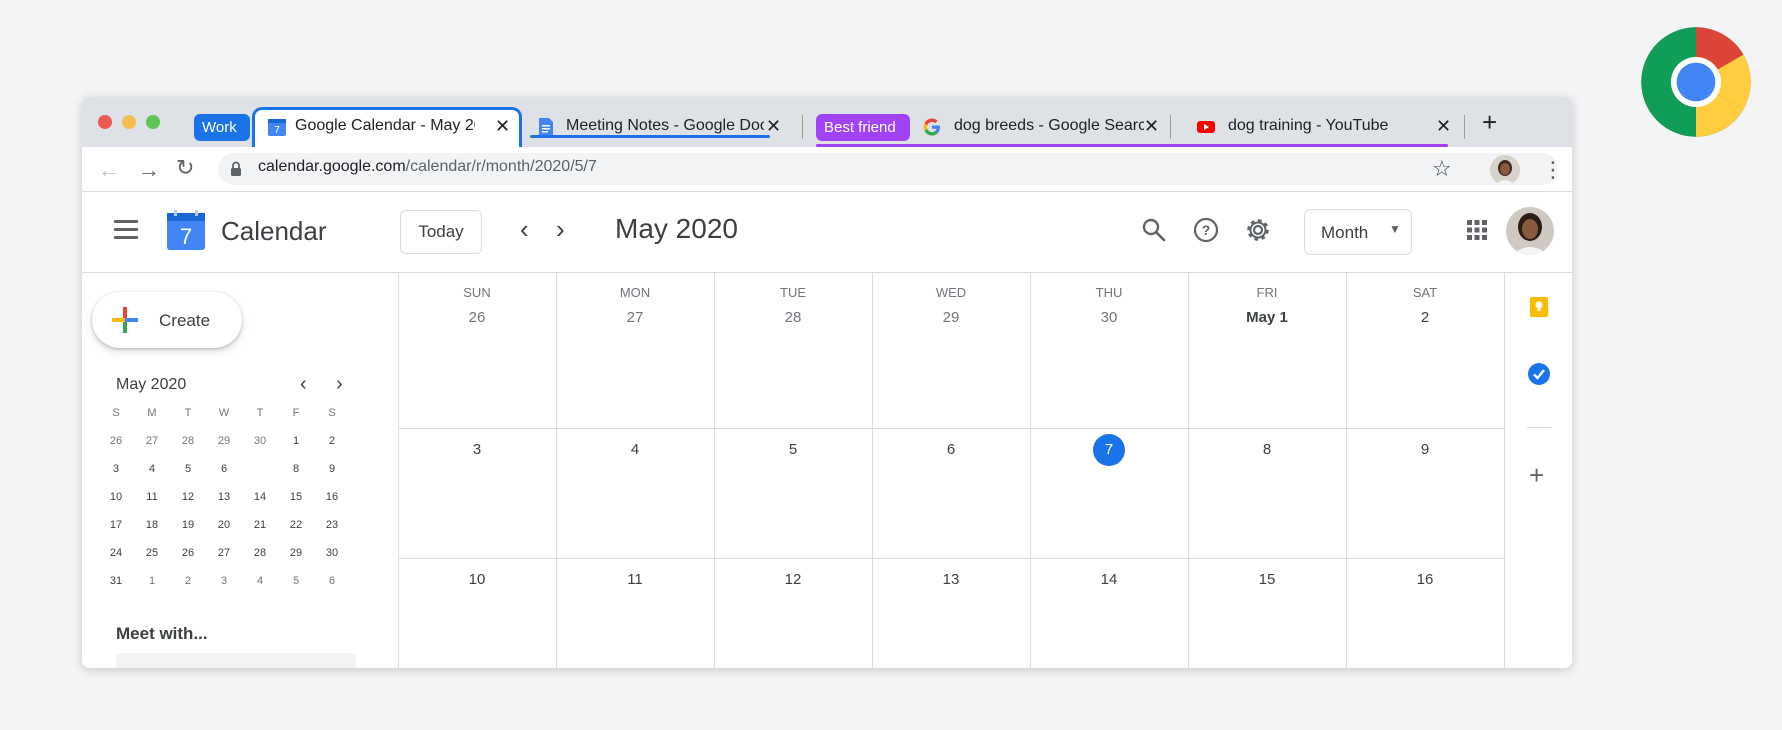 The height and width of the screenshot is (730, 1782). Describe the element at coordinates (236, 660) in the screenshot. I see `search-people-input` at that location.